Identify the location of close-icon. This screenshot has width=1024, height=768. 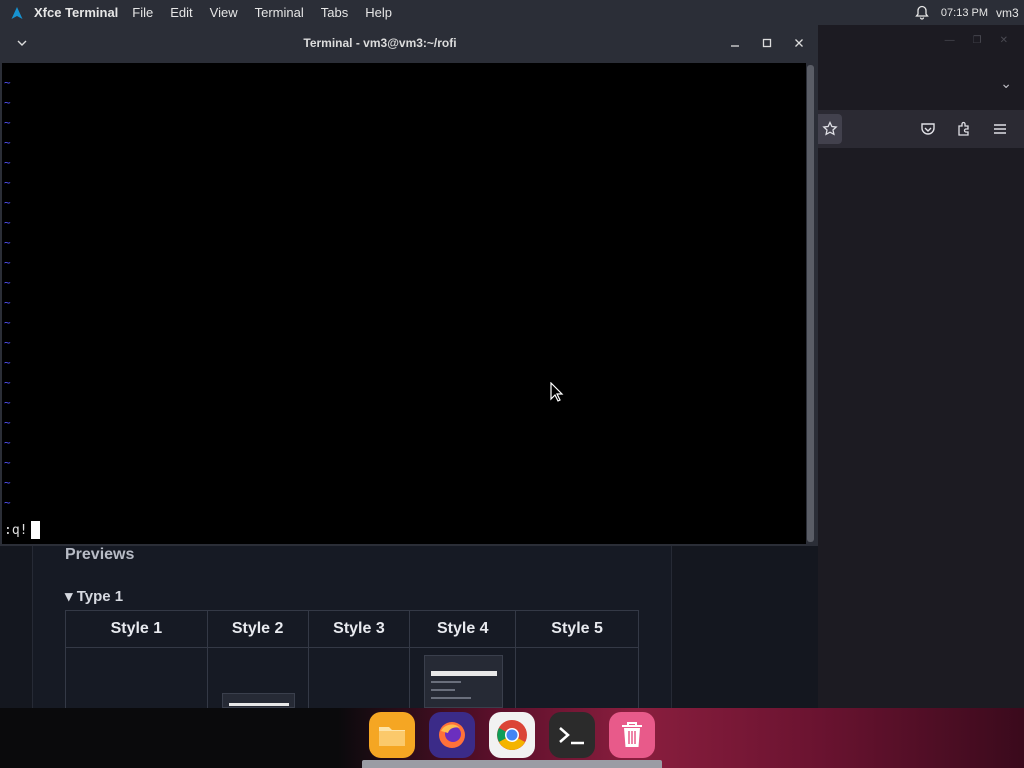
(799, 43).